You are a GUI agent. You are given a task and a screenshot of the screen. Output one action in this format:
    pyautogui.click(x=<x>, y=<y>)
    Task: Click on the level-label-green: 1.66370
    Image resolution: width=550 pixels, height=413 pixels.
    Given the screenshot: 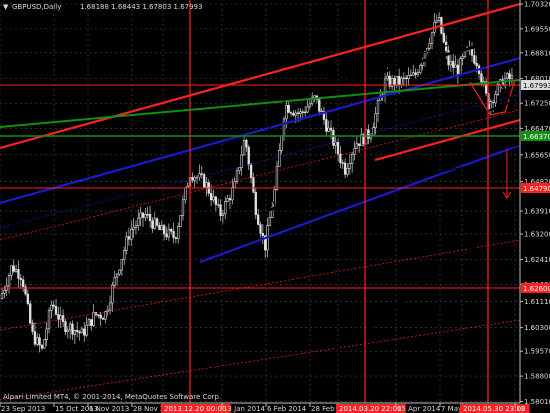 What is the action you would take?
    pyautogui.click(x=536, y=137)
    